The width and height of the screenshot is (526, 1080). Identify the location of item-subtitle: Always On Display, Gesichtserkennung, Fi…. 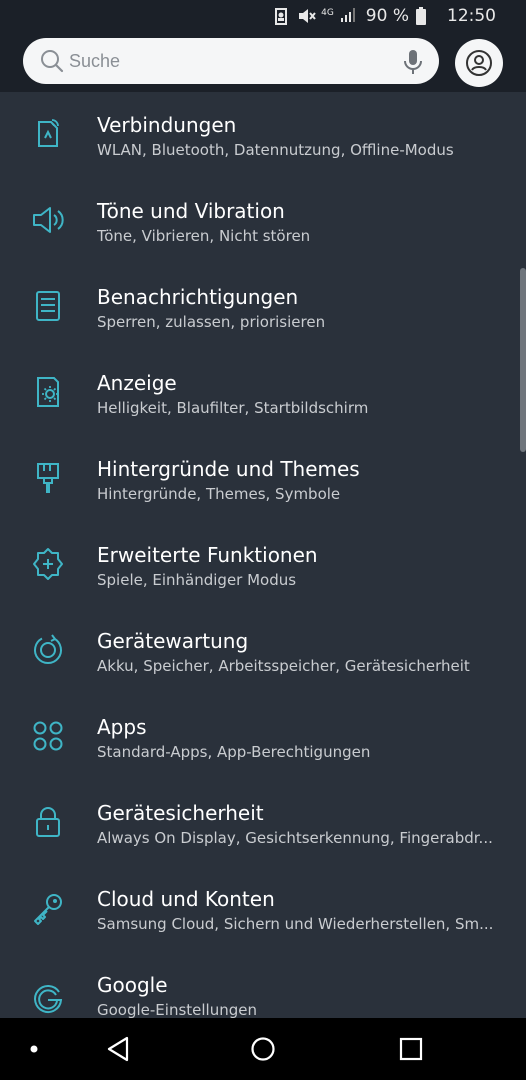
(295, 838).